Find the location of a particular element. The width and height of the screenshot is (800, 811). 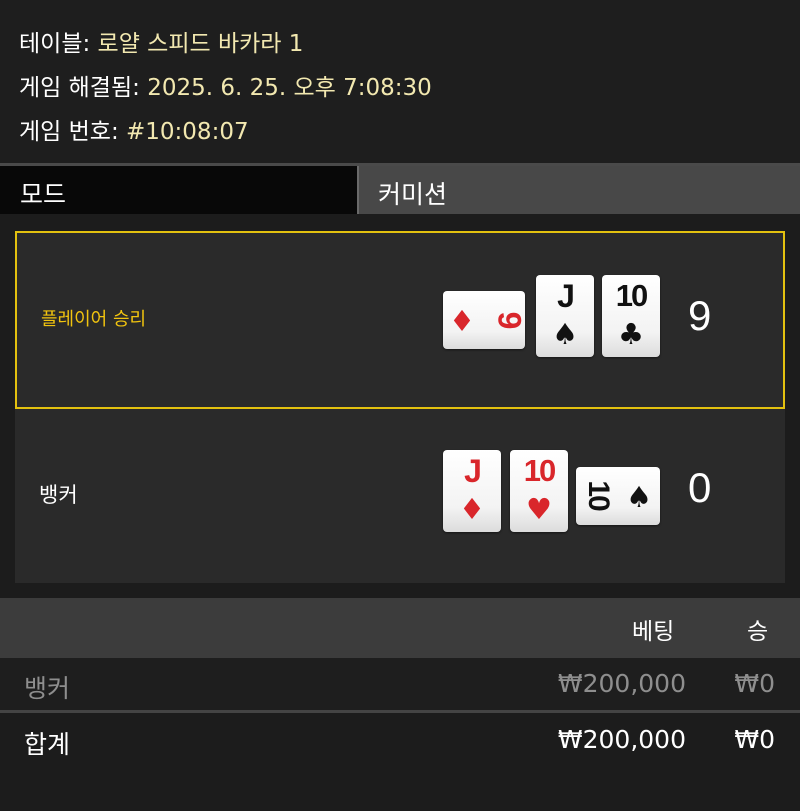

resolved-info: 게임 해결됨: 2025. 6. 25. 오후 7:08:30 is located at coordinates (225, 85).